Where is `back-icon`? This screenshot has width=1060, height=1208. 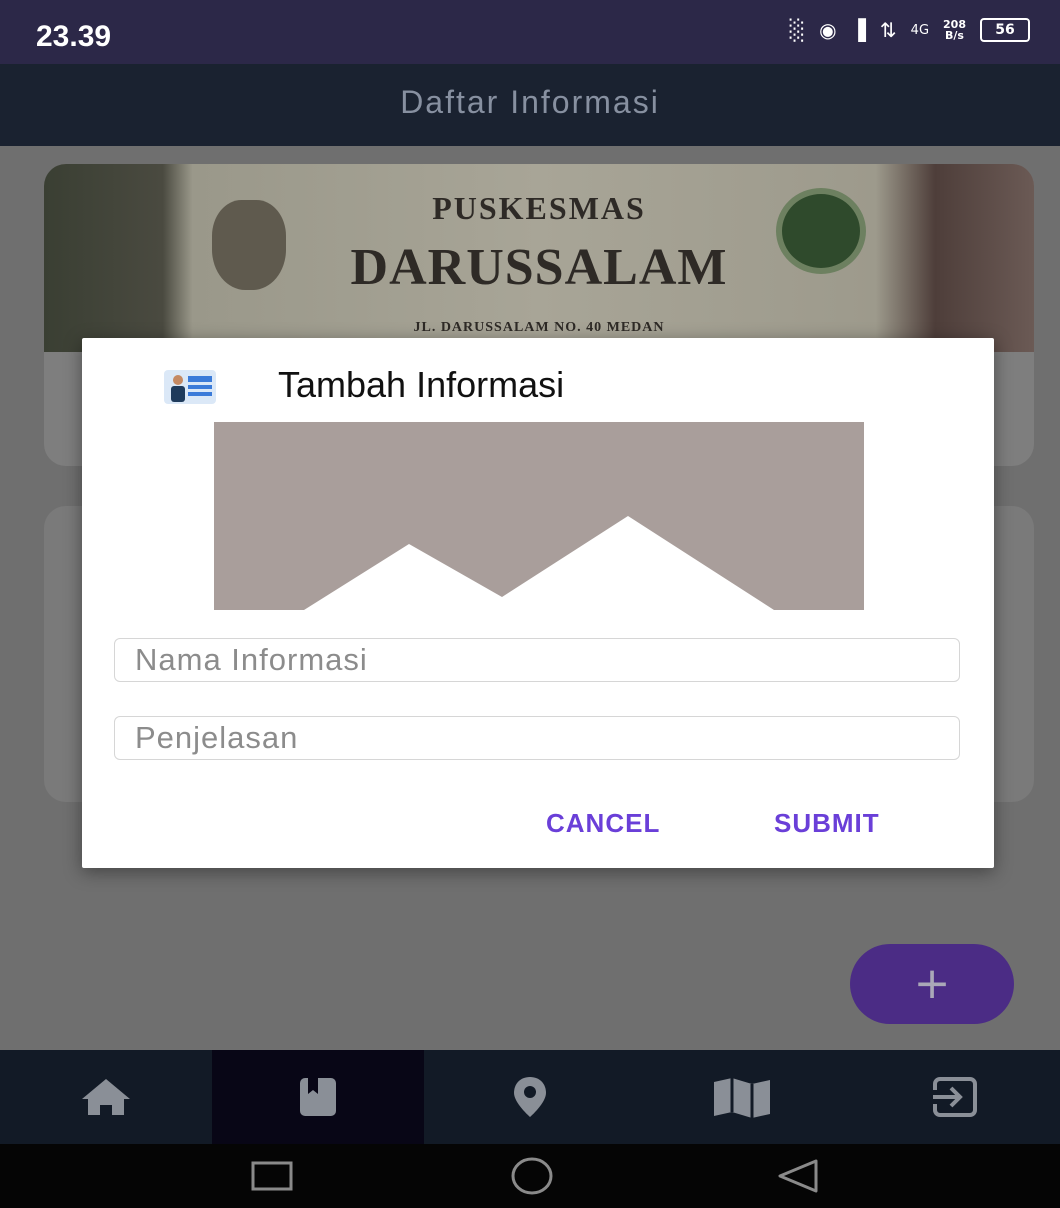 back-icon is located at coordinates (798, 1176).